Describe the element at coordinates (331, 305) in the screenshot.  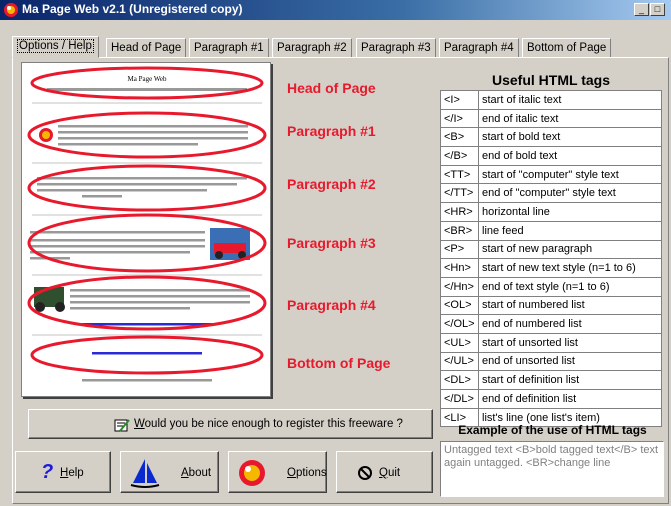
I see `label-paragraph-4: Paragraph #4` at that location.